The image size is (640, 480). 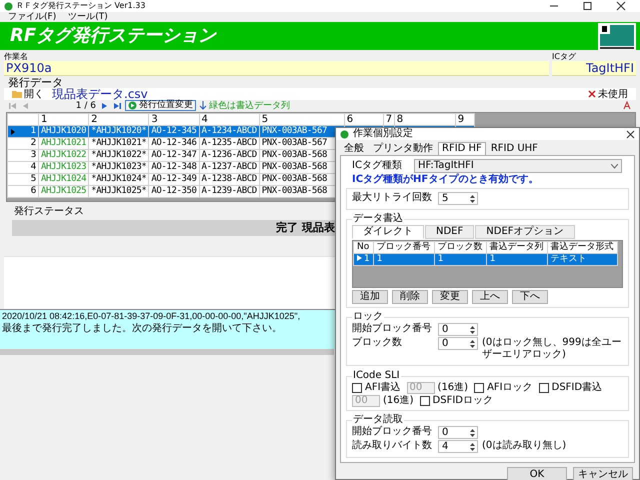 I want to click on group-title: ロック, so click(x=368, y=316).